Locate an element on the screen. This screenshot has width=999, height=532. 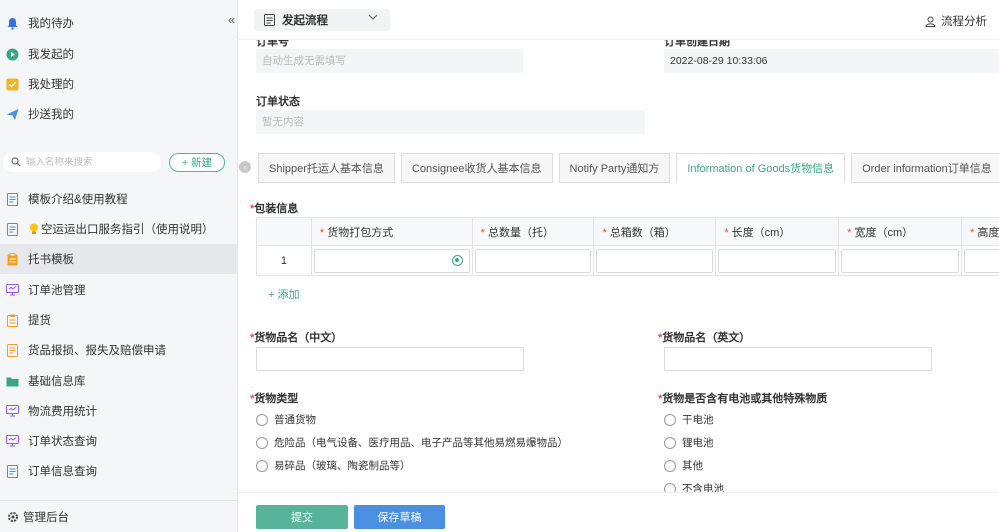
clipboard-icon is located at coordinates (12, 259).